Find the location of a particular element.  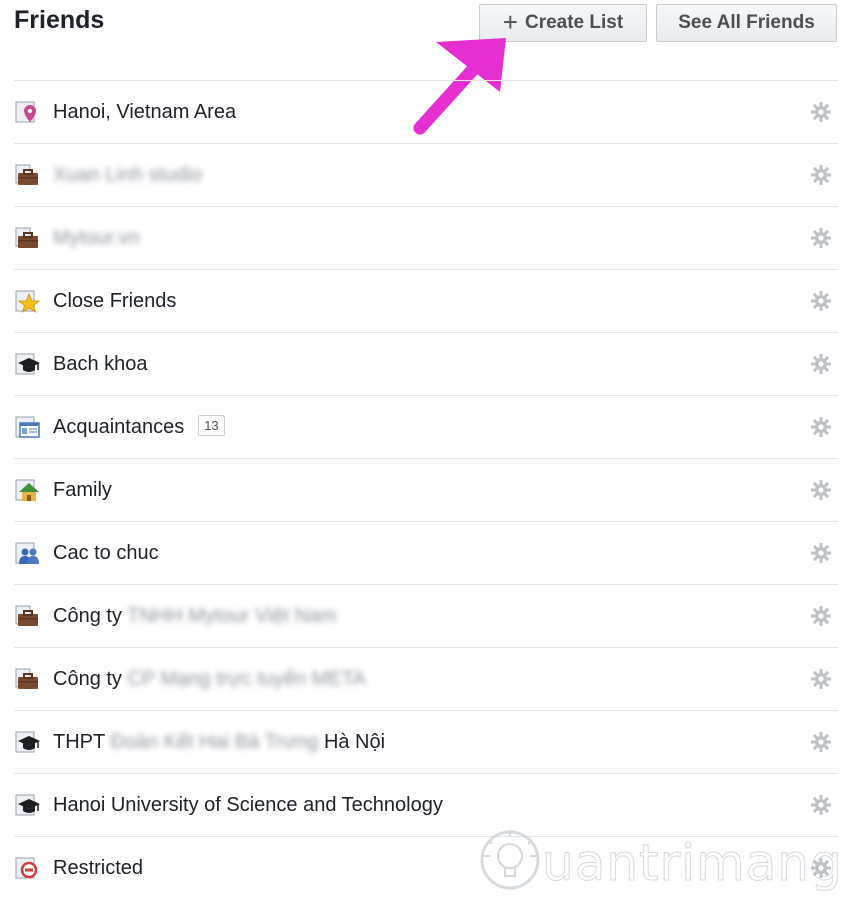

list-name-blurred: Mytour.vn is located at coordinates (96, 237).